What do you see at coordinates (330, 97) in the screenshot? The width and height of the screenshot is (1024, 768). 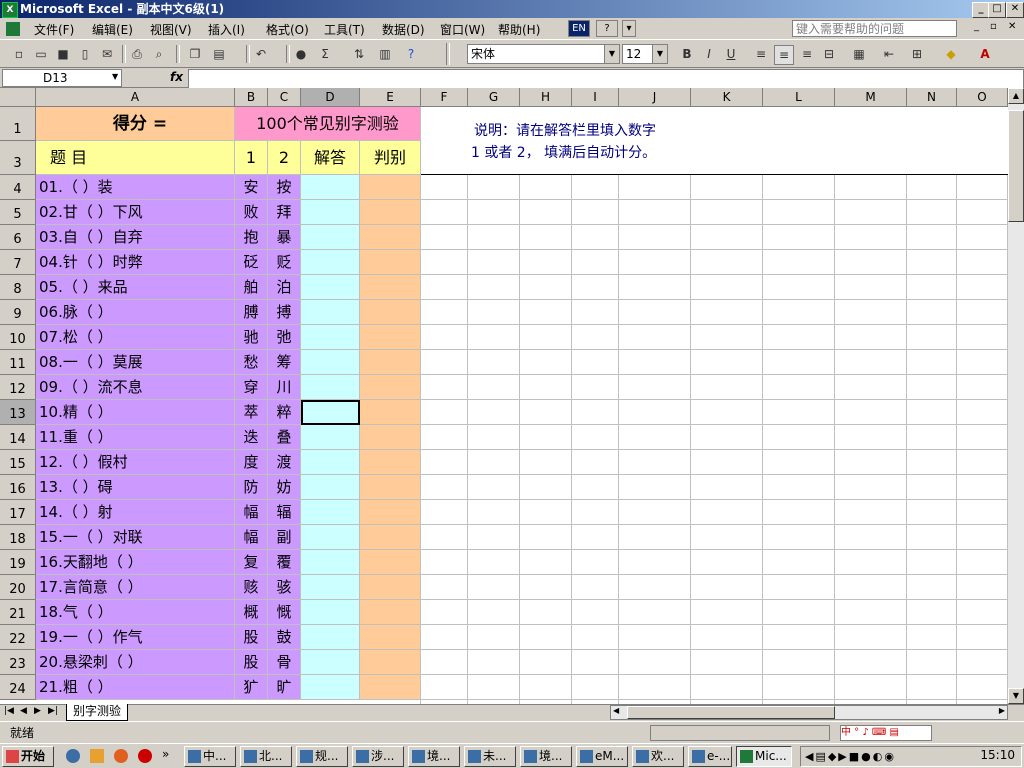 I see `column-header-d: D` at bounding box center [330, 97].